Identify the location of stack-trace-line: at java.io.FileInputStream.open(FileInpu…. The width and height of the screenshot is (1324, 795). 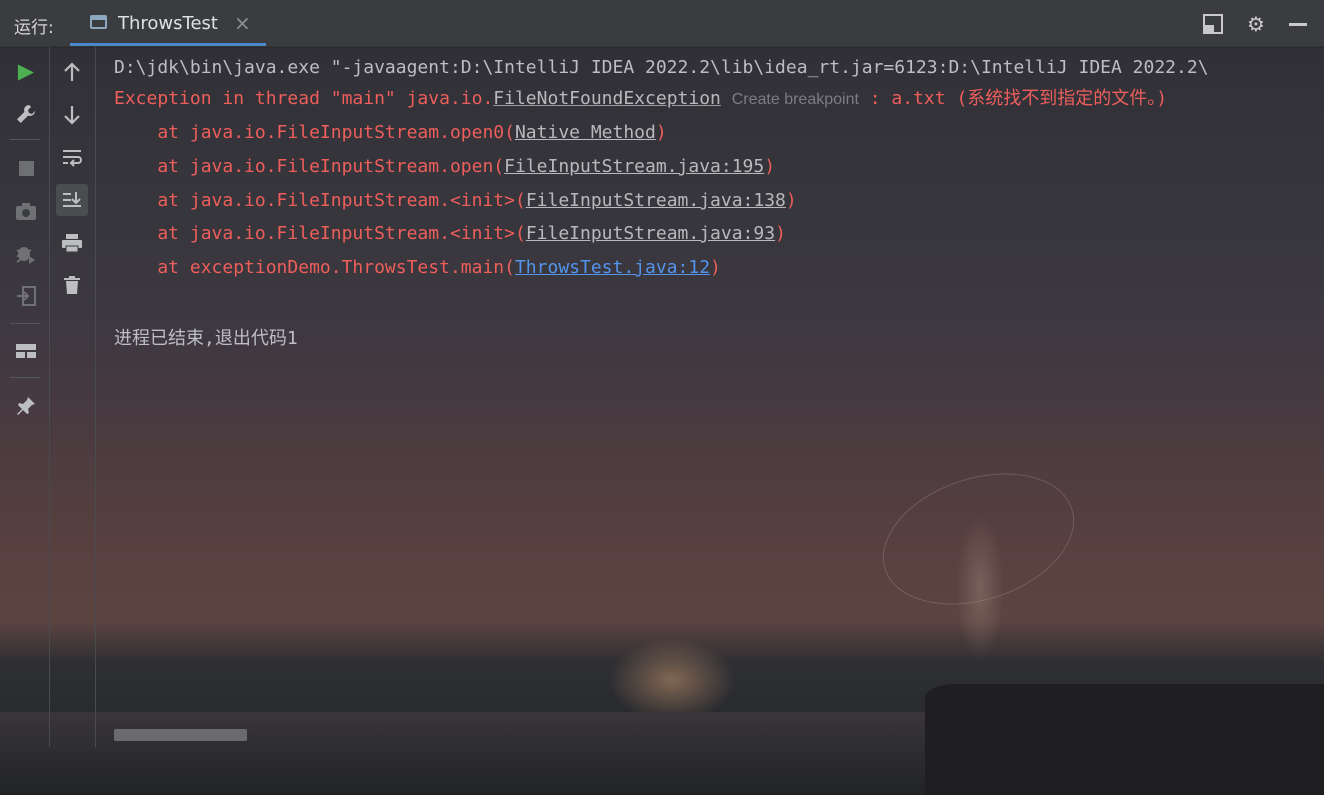
(444, 167).